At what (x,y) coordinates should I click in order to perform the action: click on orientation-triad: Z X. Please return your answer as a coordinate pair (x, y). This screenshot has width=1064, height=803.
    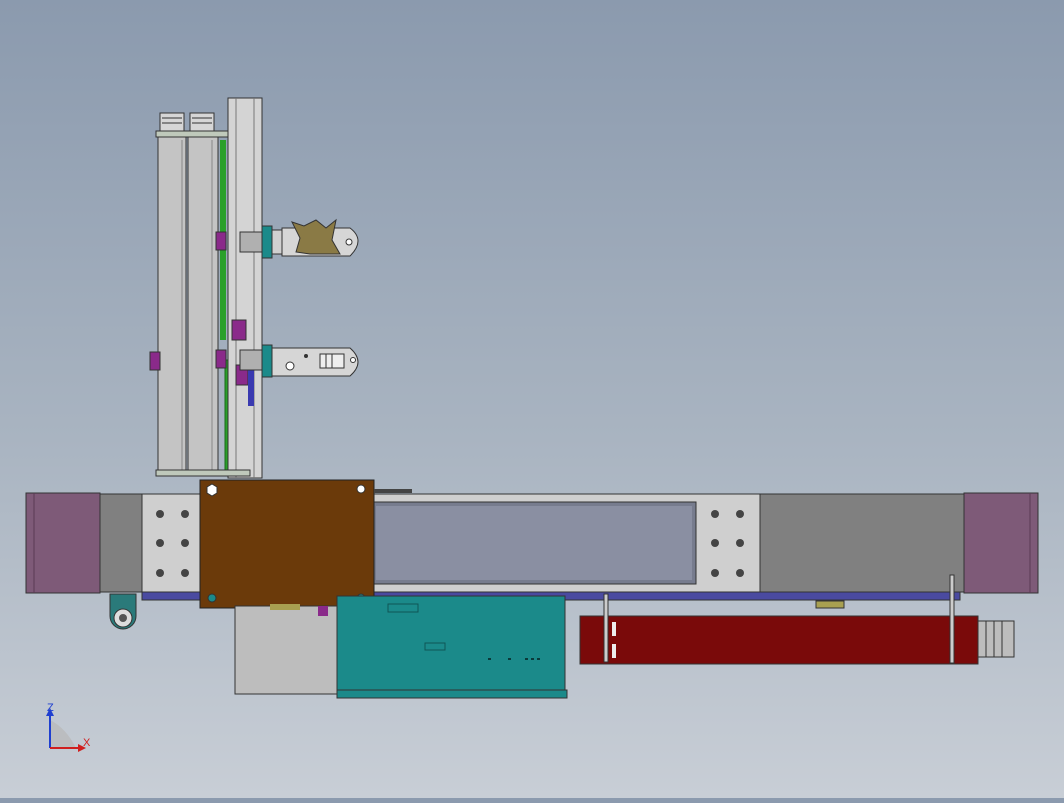
    Looking at the image, I should click on (68, 727).